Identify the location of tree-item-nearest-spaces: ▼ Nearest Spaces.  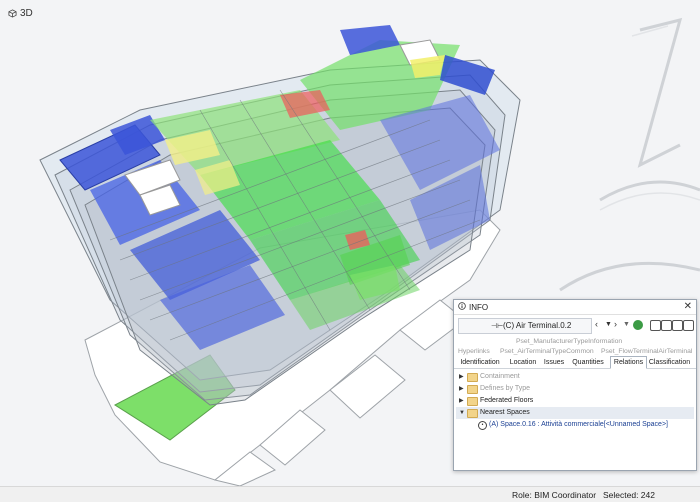
(575, 413).